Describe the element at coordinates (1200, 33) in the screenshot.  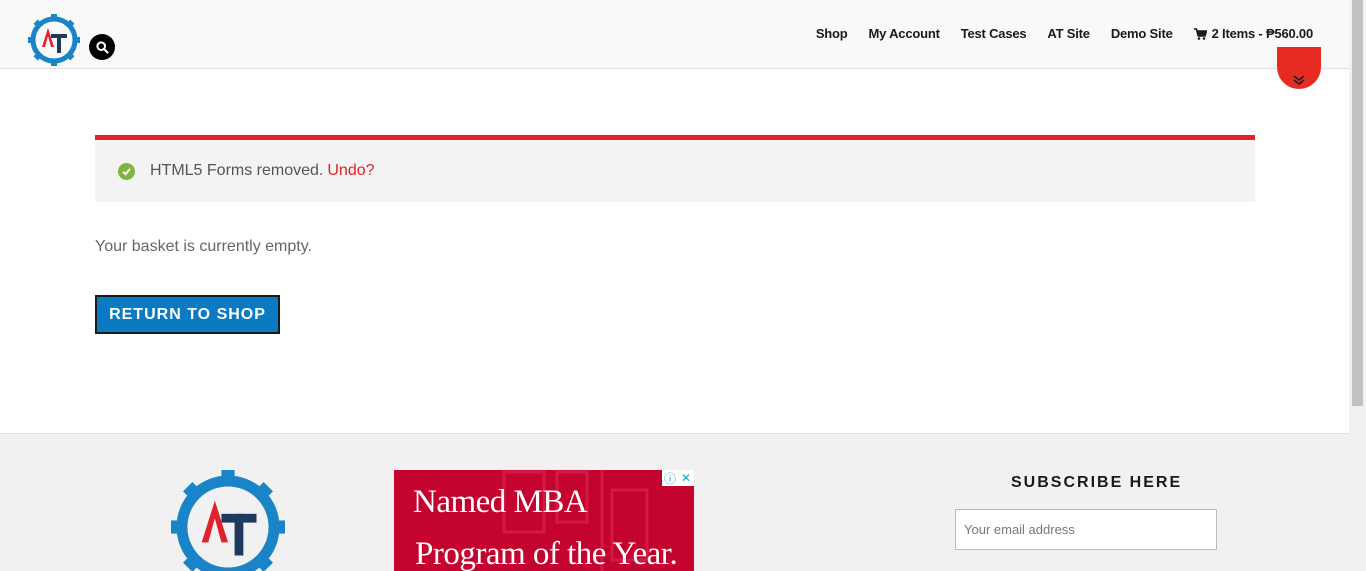
I see `cart-icon` at that location.